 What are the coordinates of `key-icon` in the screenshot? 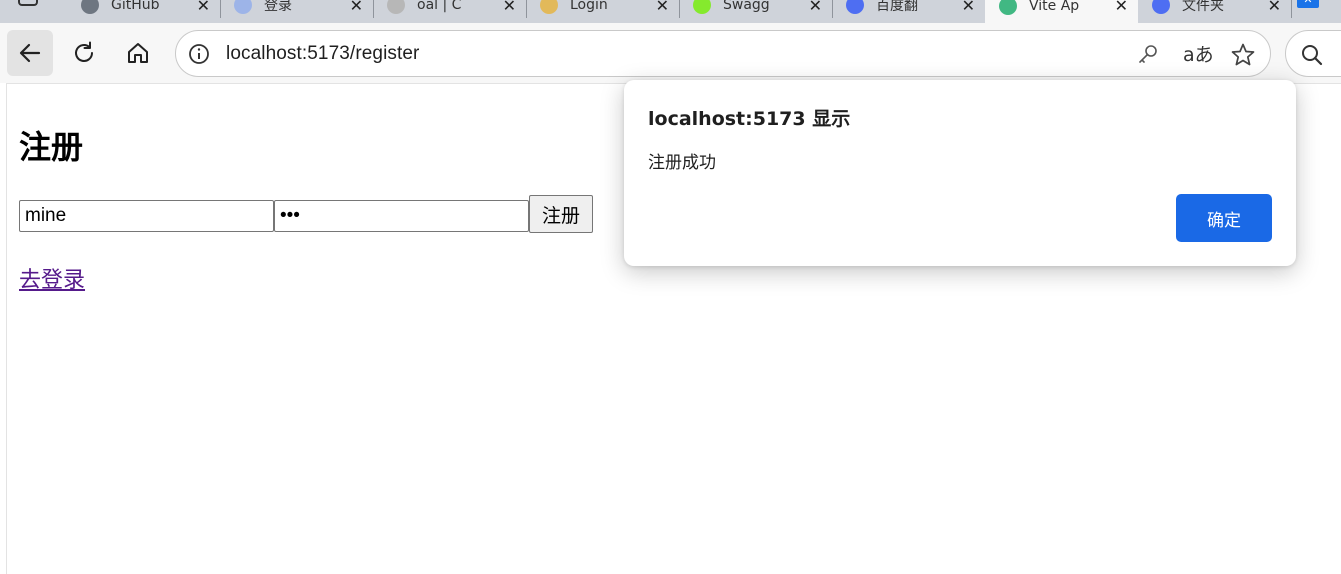 It's located at (1148, 54).